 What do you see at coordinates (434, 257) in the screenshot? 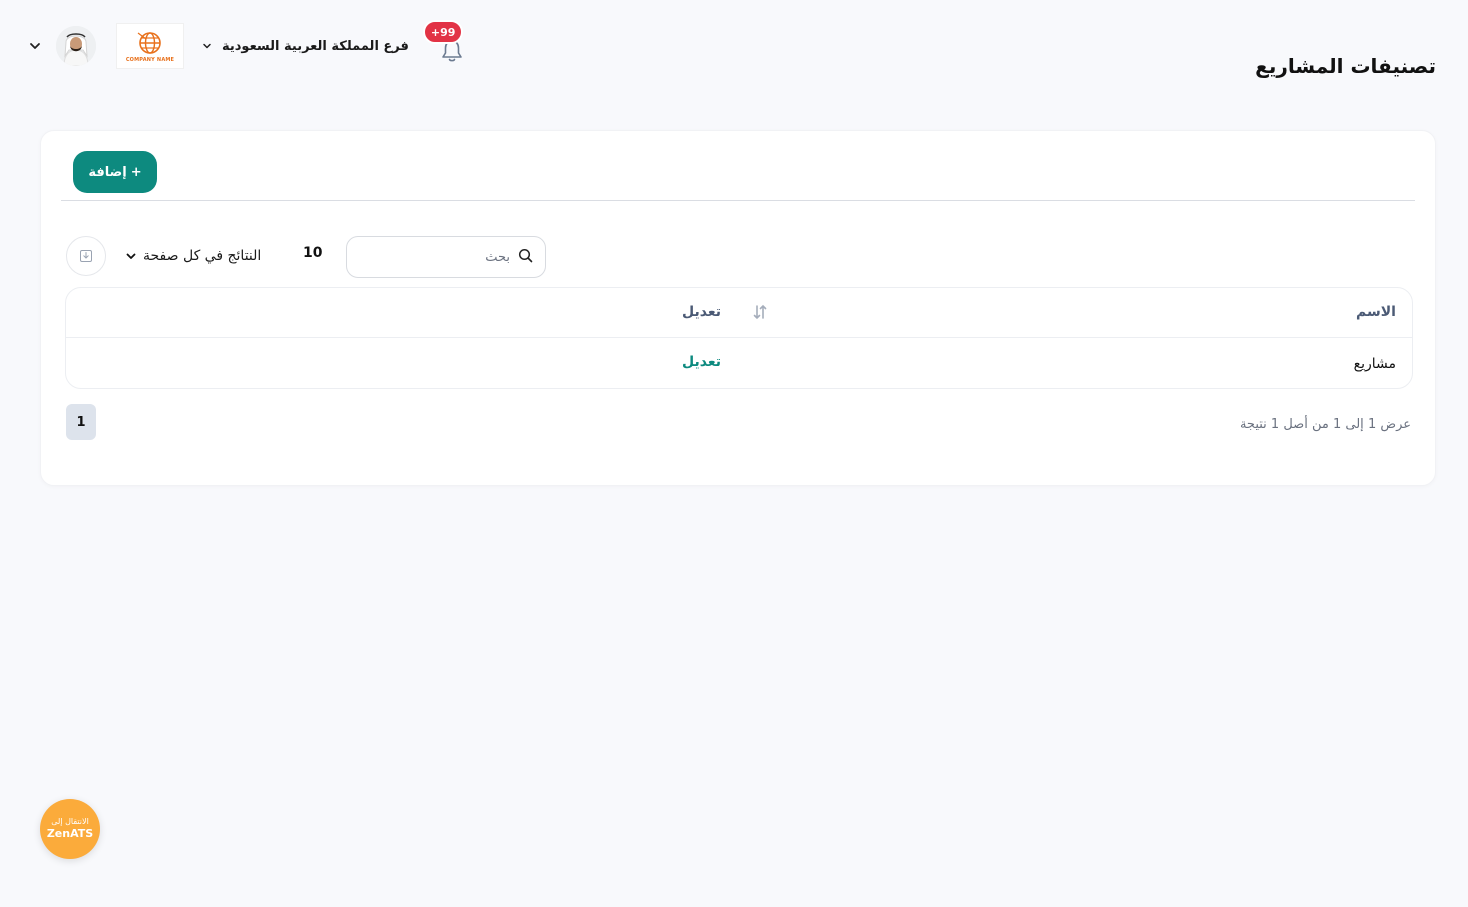
I see `search-input` at bounding box center [434, 257].